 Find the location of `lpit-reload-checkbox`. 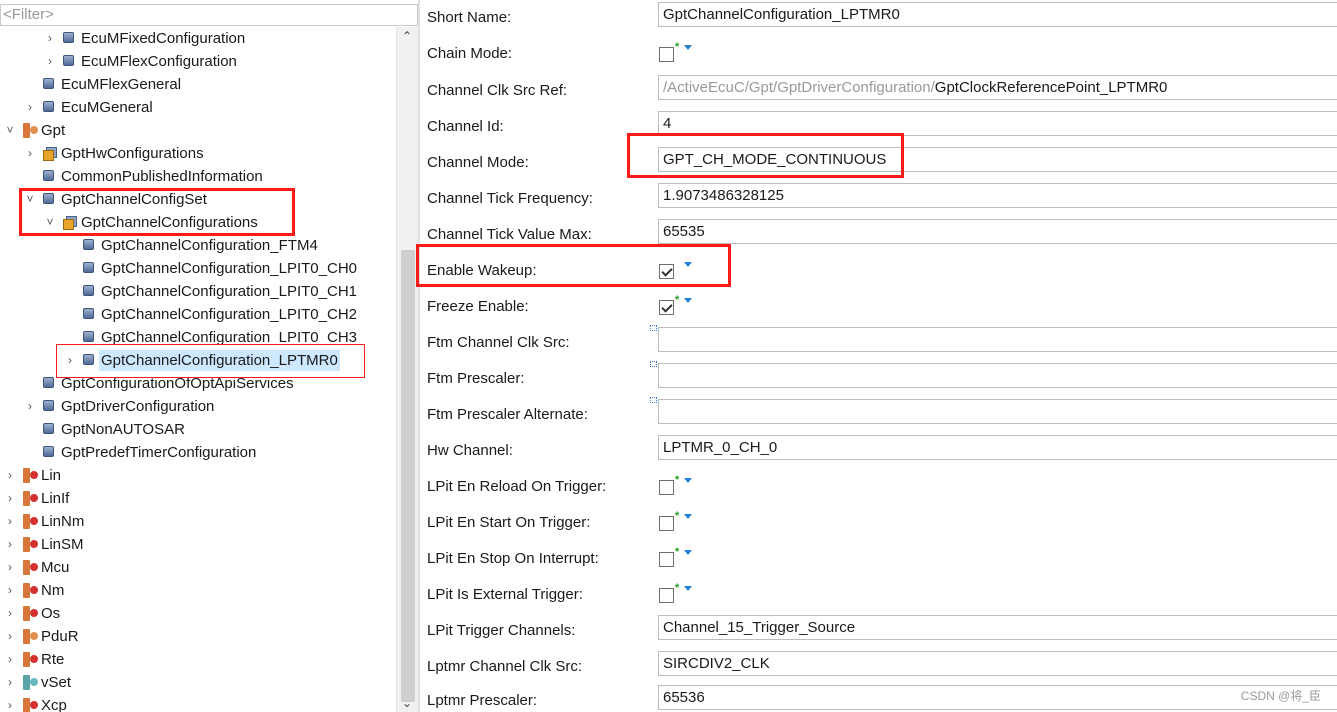

lpit-reload-checkbox is located at coordinates (666, 487).